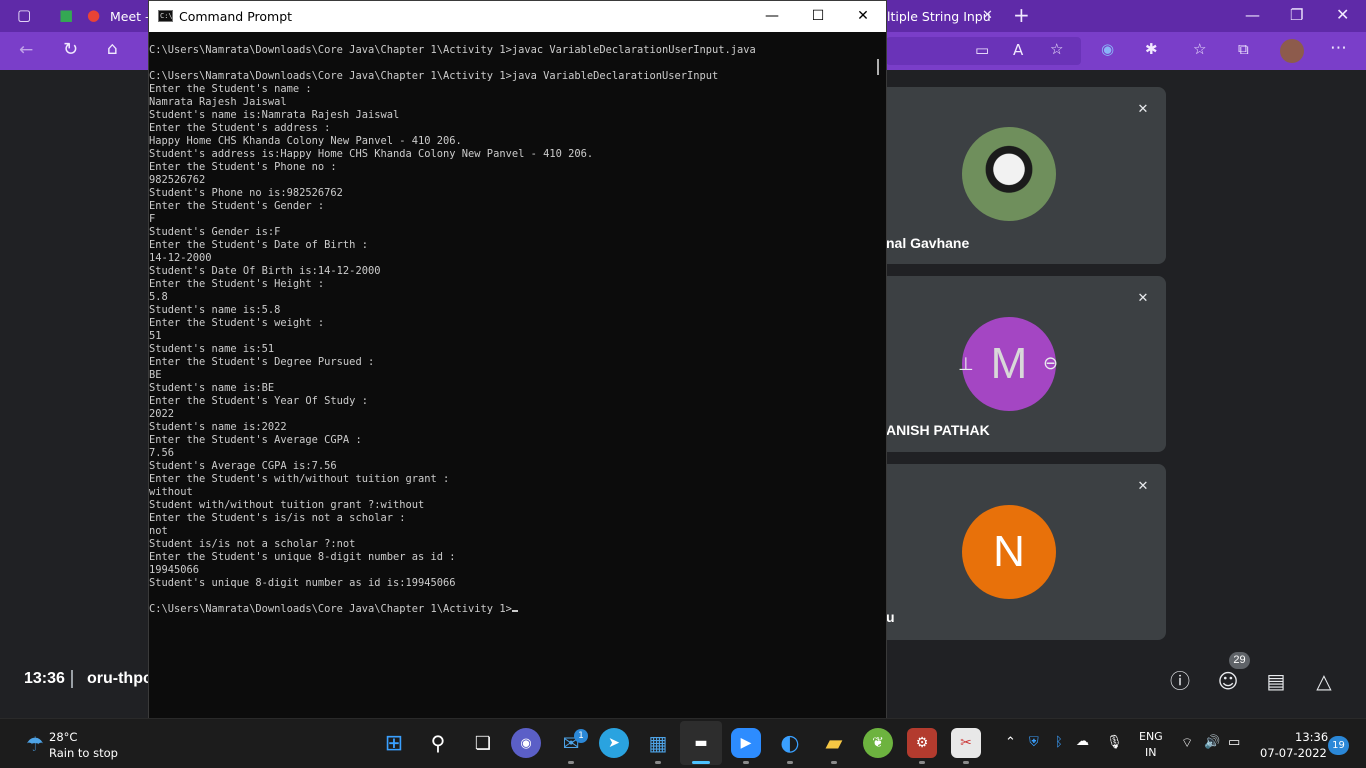 This screenshot has width=1366, height=768. I want to click on teams-chat-icon: ◉, so click(526, 743).